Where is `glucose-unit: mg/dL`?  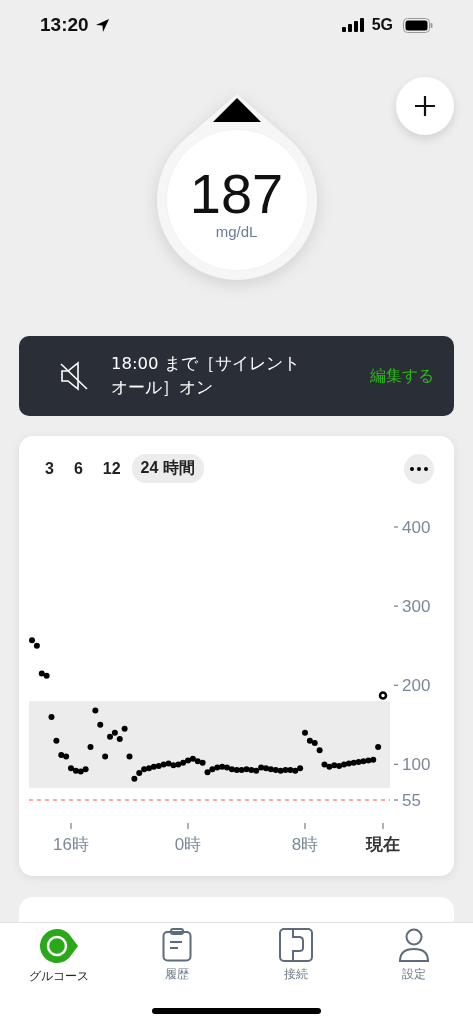
glucose-unit: mg/dL is located at coordinates (236, 231).